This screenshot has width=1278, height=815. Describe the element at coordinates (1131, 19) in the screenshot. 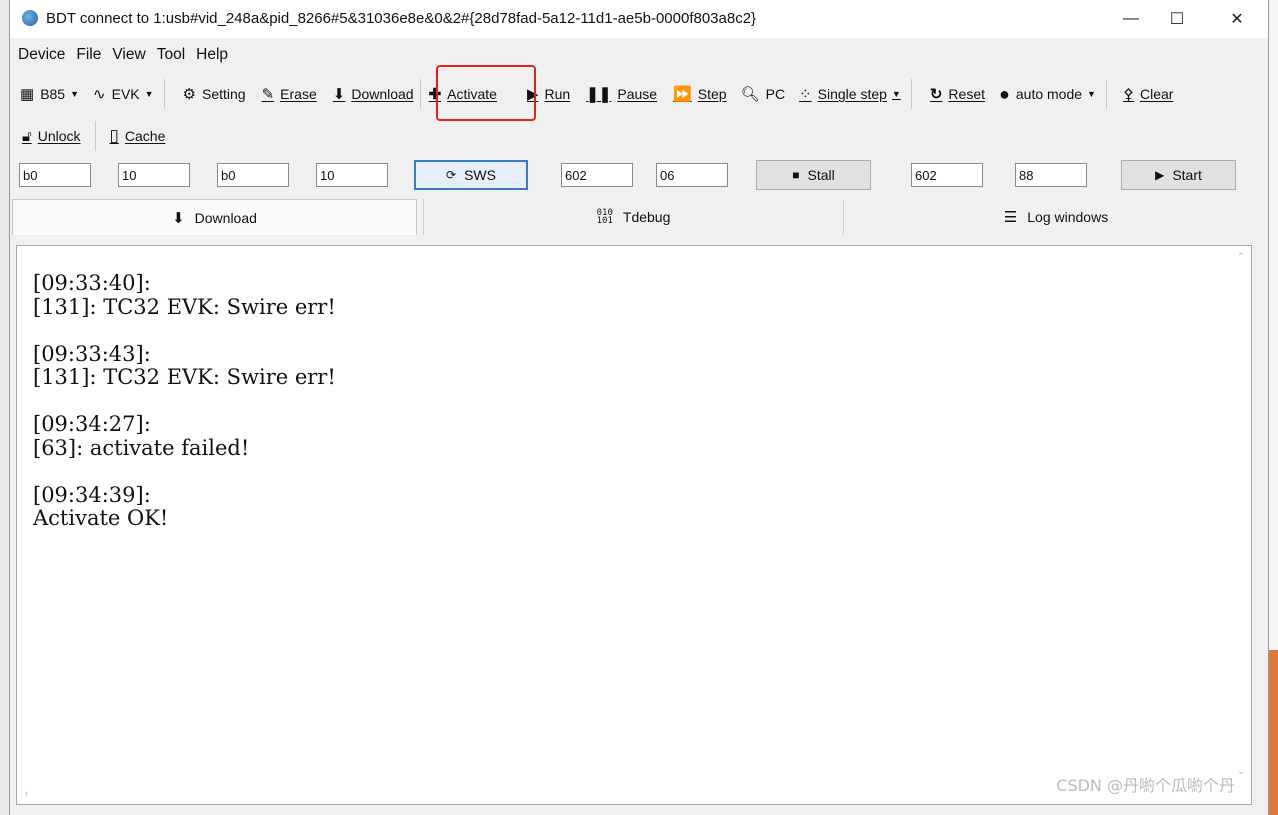

I see `minimize-button: —` at that location.